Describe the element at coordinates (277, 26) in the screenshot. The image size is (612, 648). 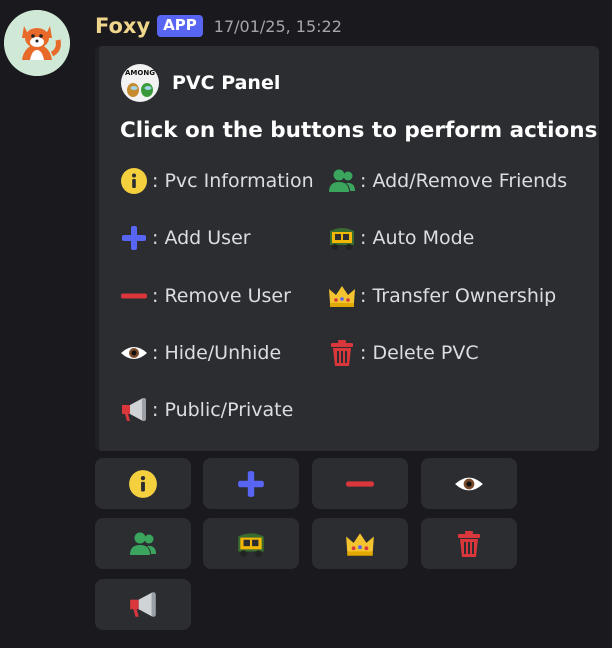
I see `timestamp: 17/01/25, 15:22` at that location.